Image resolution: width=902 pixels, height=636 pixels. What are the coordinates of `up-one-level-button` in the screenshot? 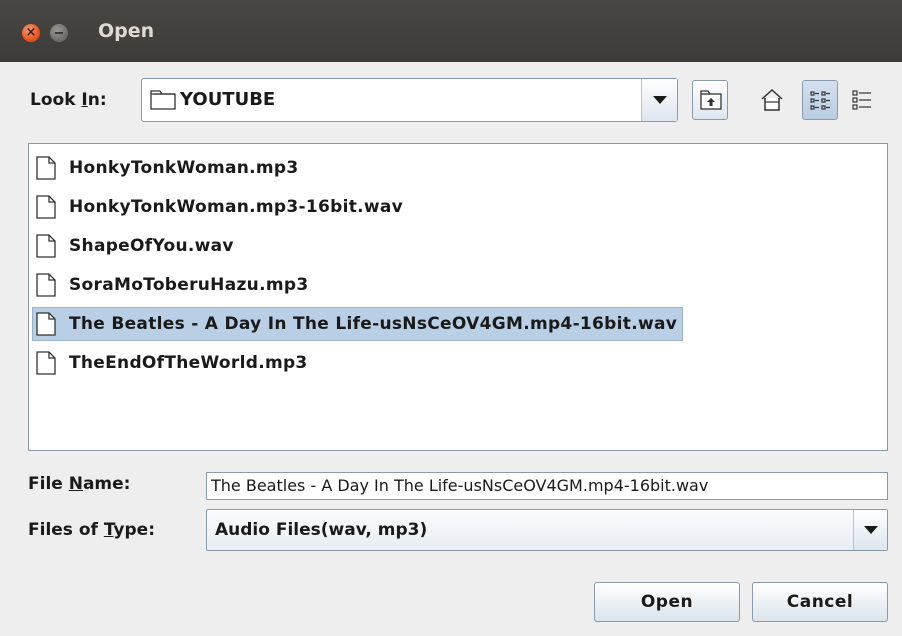 It's located at (710, 100).